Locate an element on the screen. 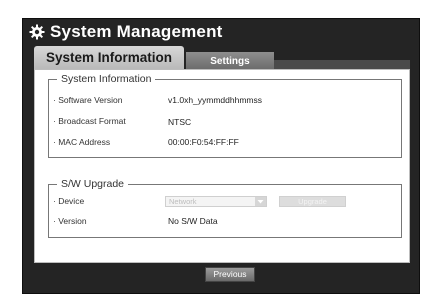  mac-address-label: · MAC Address is located at coordinates (82, 142).